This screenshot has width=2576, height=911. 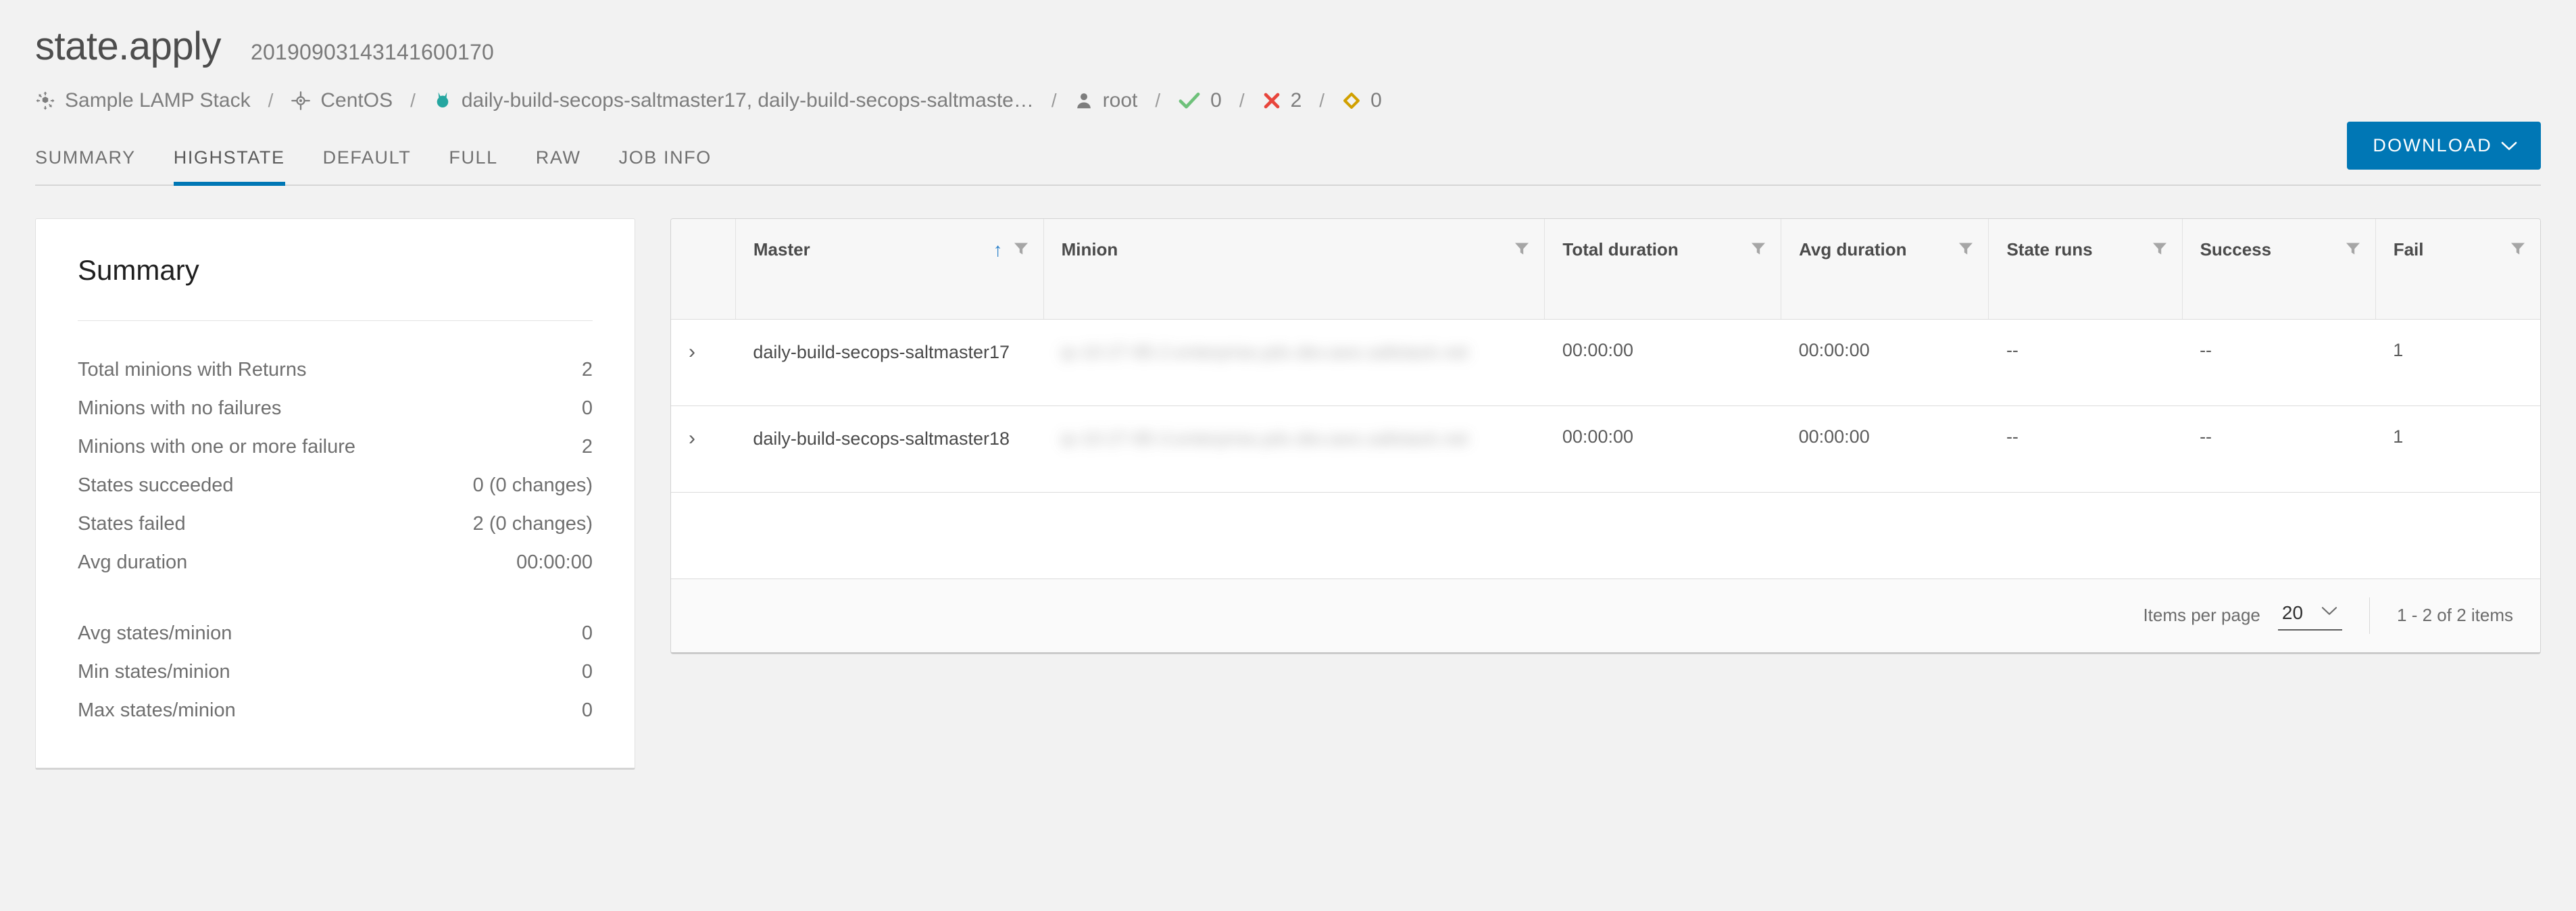 I want to click on crosshair-icon, so click(x=301, y=101).